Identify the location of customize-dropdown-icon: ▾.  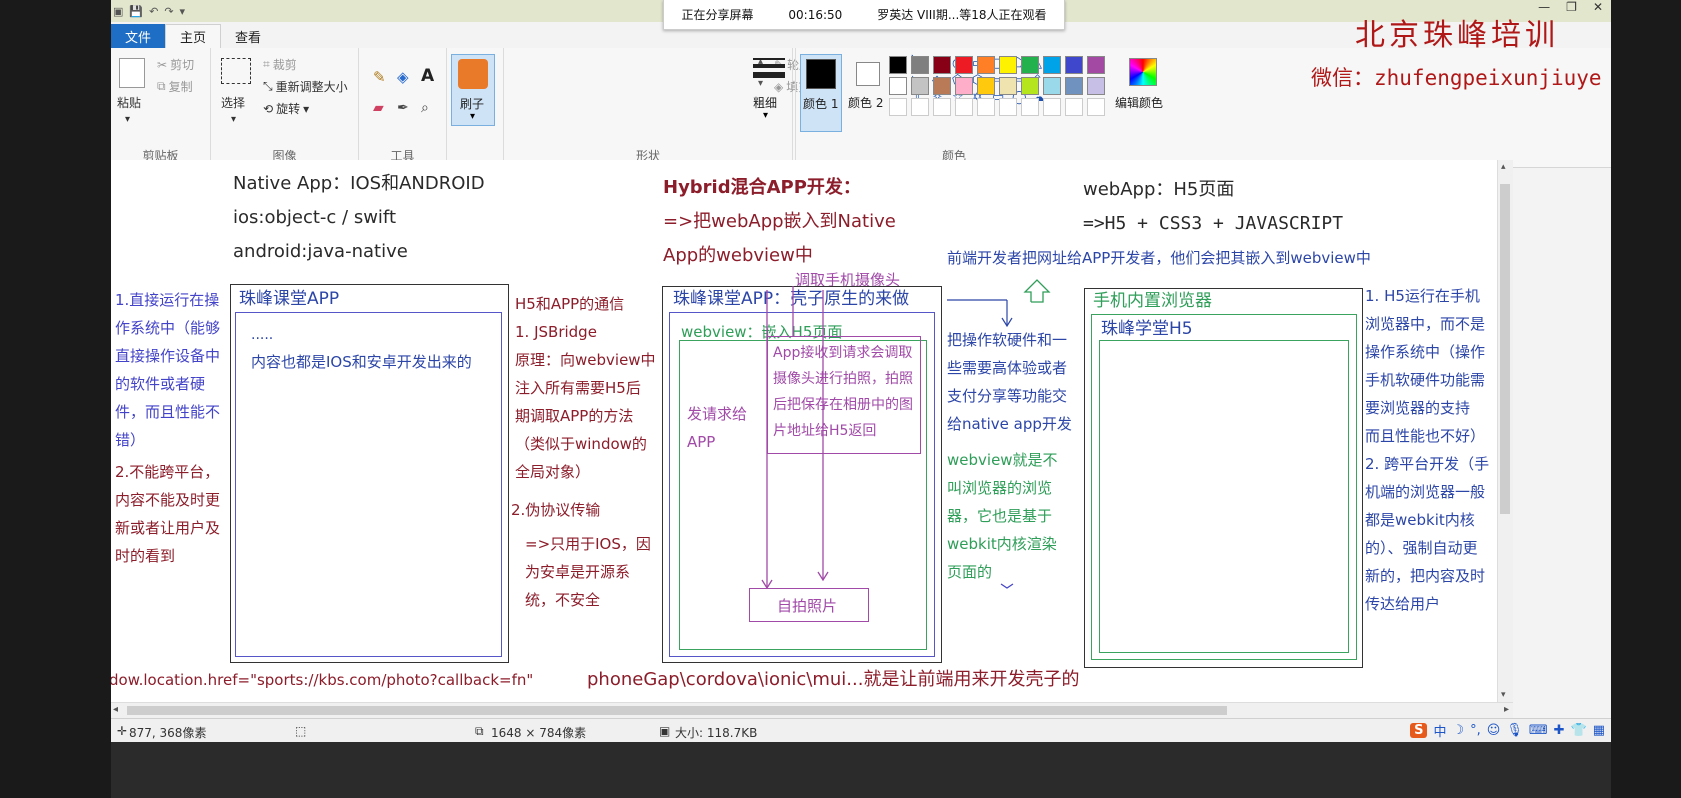
(183, 11).